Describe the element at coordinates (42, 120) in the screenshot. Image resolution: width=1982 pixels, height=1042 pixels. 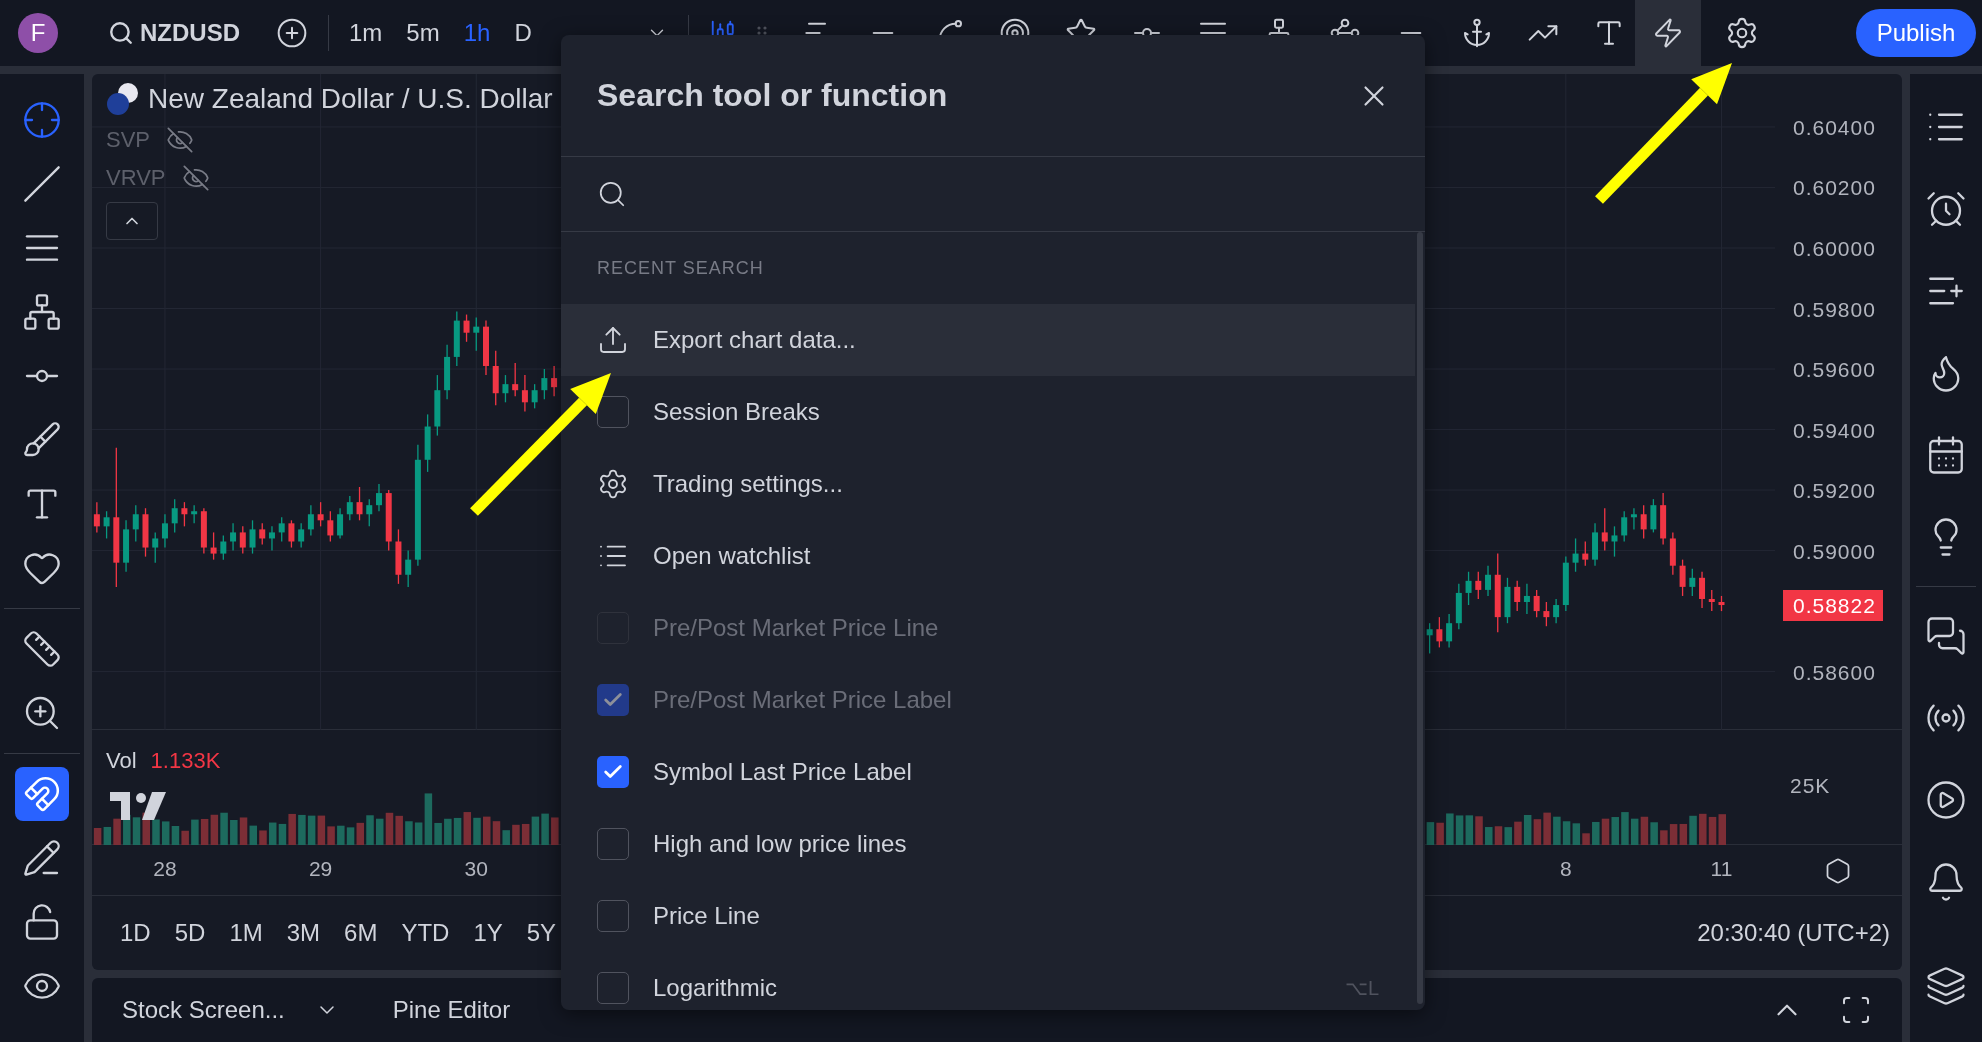
I see `crosshair-icon` at that location.